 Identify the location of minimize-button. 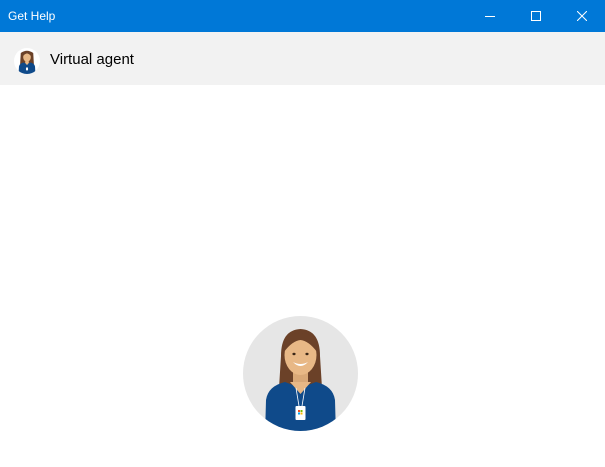
(490, 16).